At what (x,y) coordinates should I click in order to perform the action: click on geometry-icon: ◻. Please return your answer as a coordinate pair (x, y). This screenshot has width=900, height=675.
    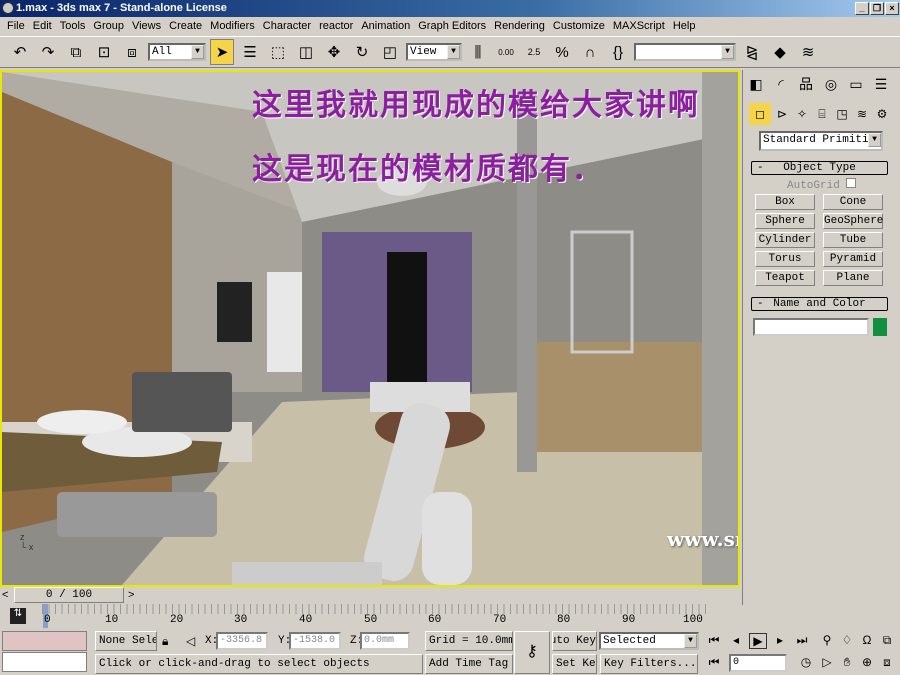
    Looking at the image, I should click on (760, 114).